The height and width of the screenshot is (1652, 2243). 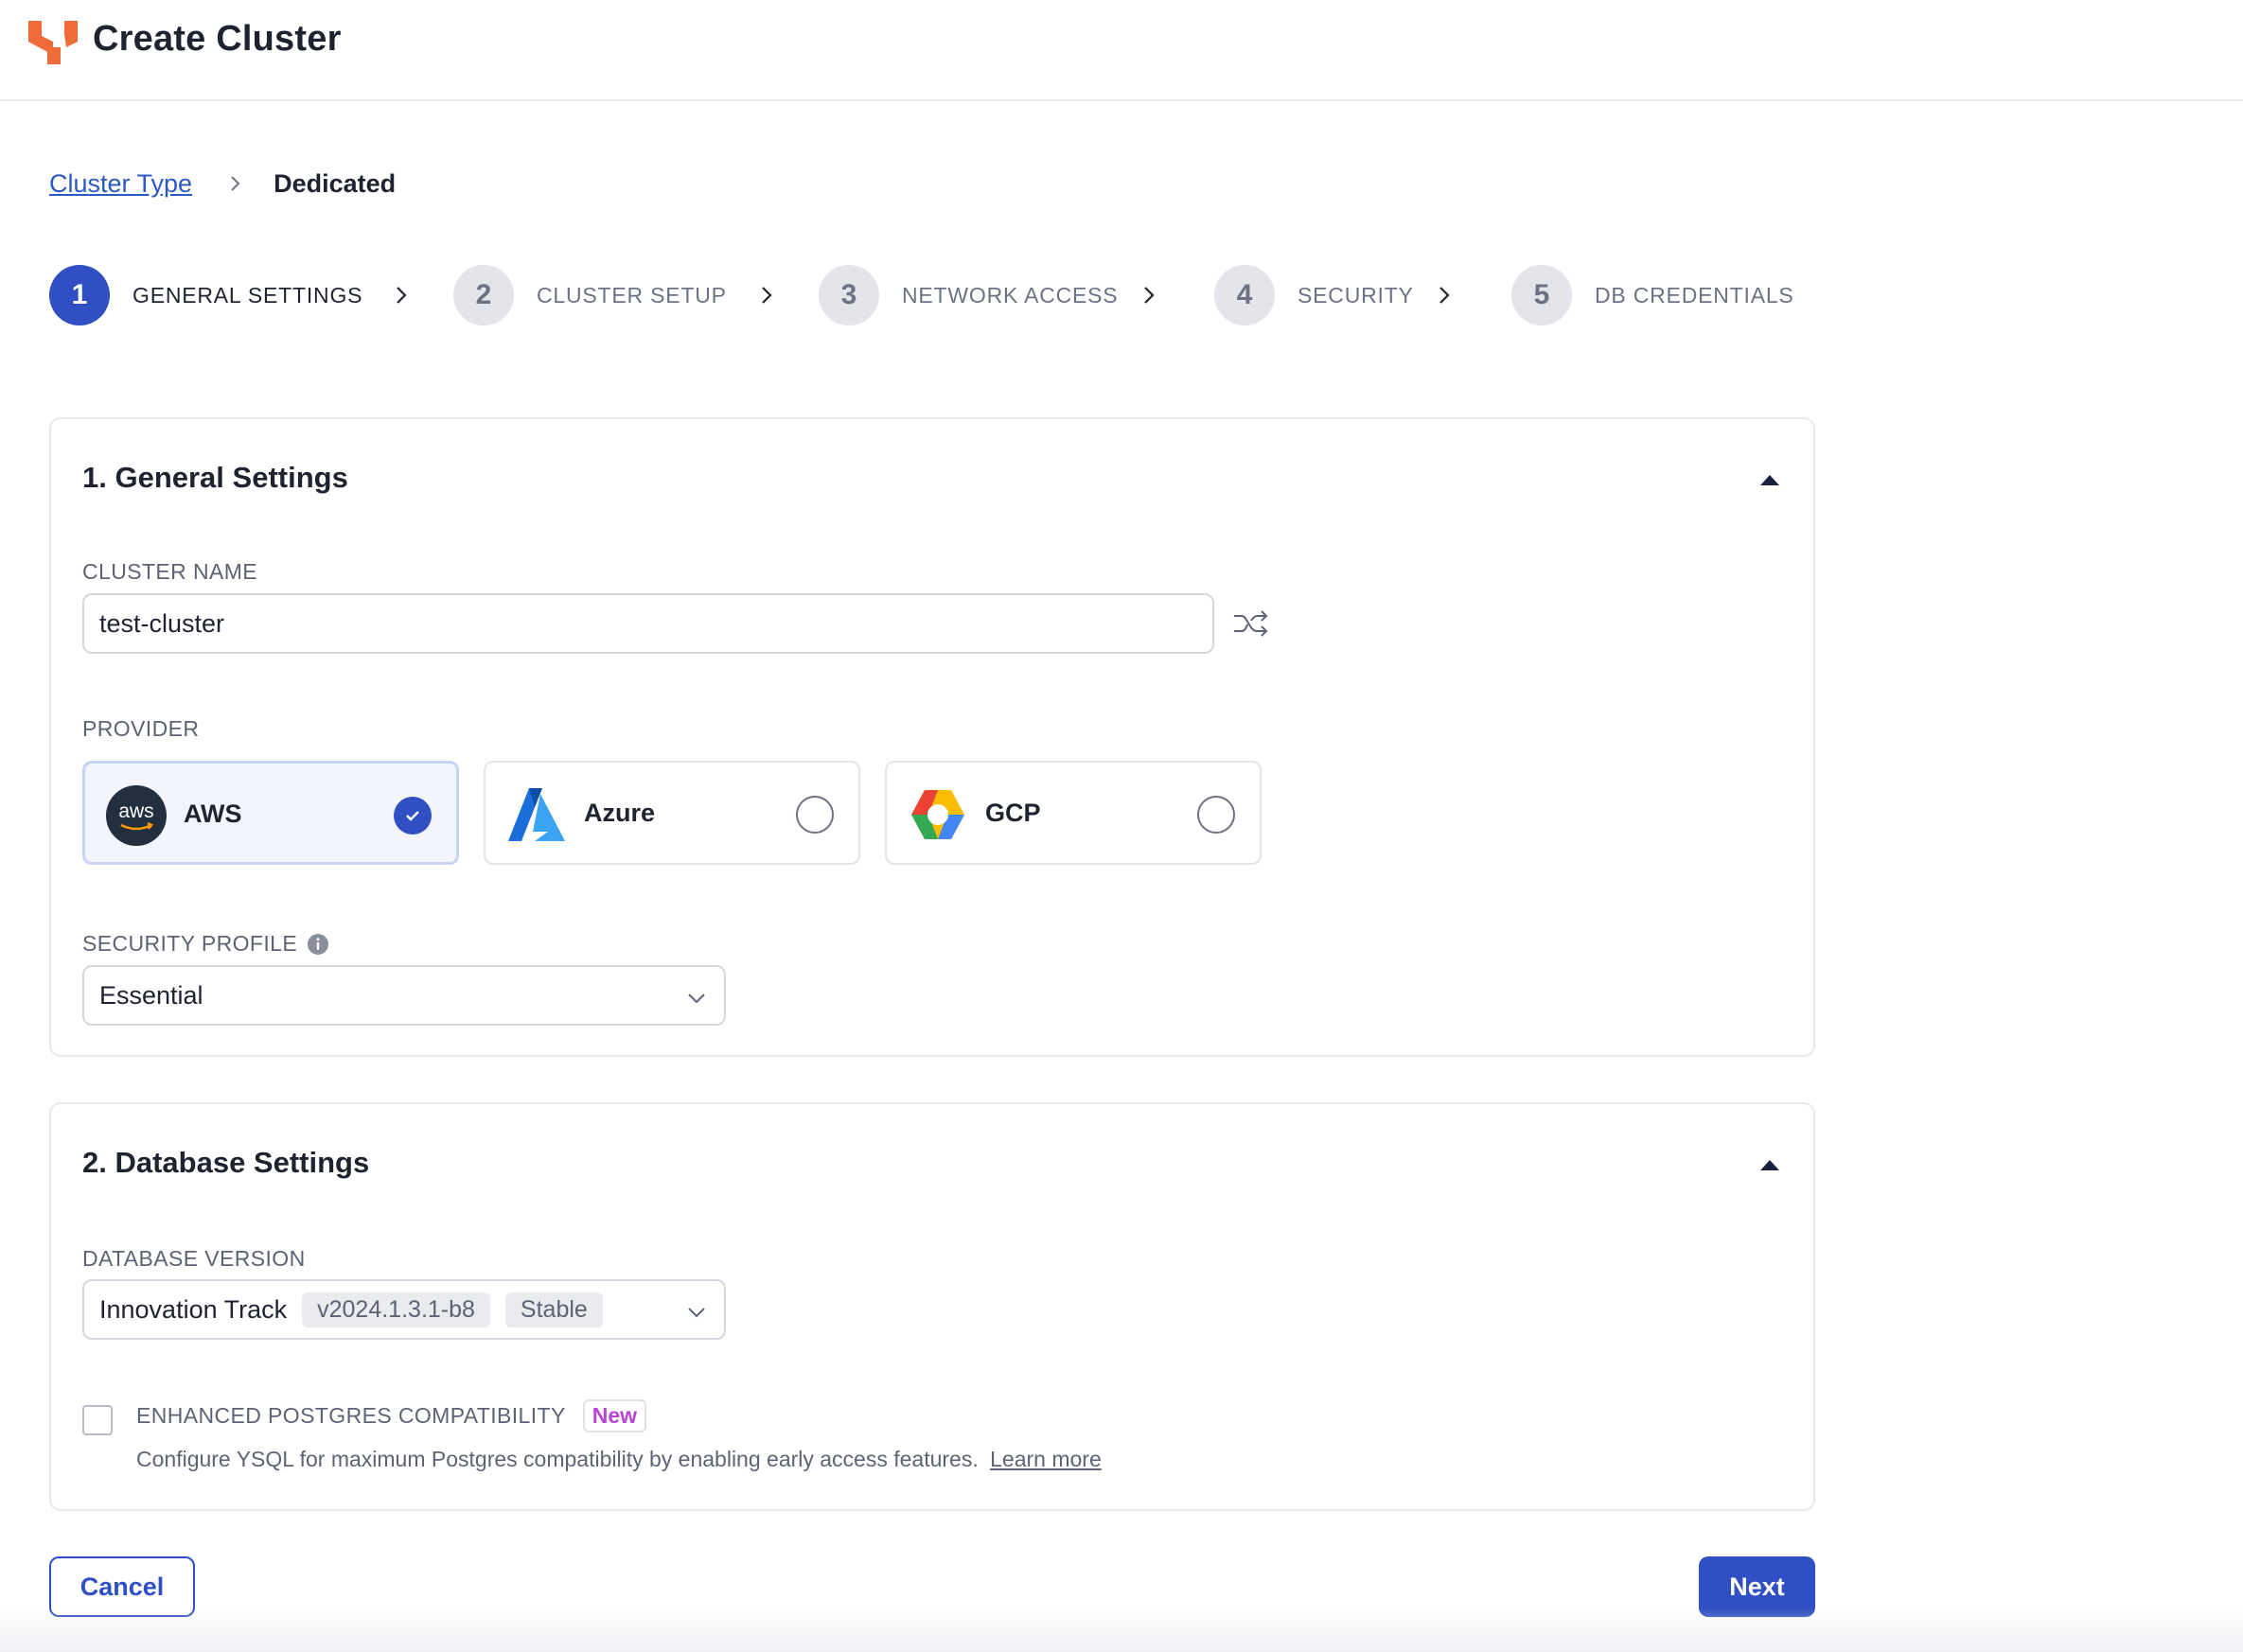 What do you see at coordinates (1356, 295) in the screenshot?
I see `step-label: SECURITY` at bounding box center [1356, 295].